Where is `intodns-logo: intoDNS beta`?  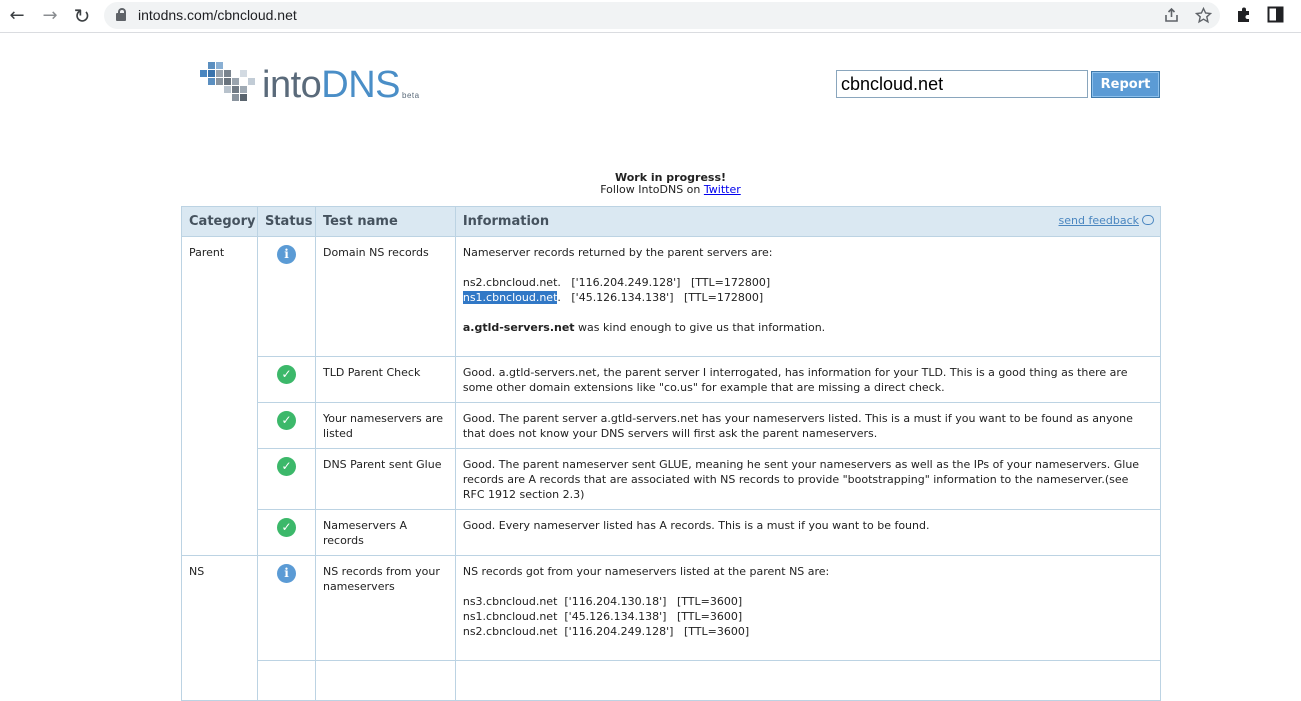
intodns-logo: intoDNS beta is located at coordinates (320, 87).